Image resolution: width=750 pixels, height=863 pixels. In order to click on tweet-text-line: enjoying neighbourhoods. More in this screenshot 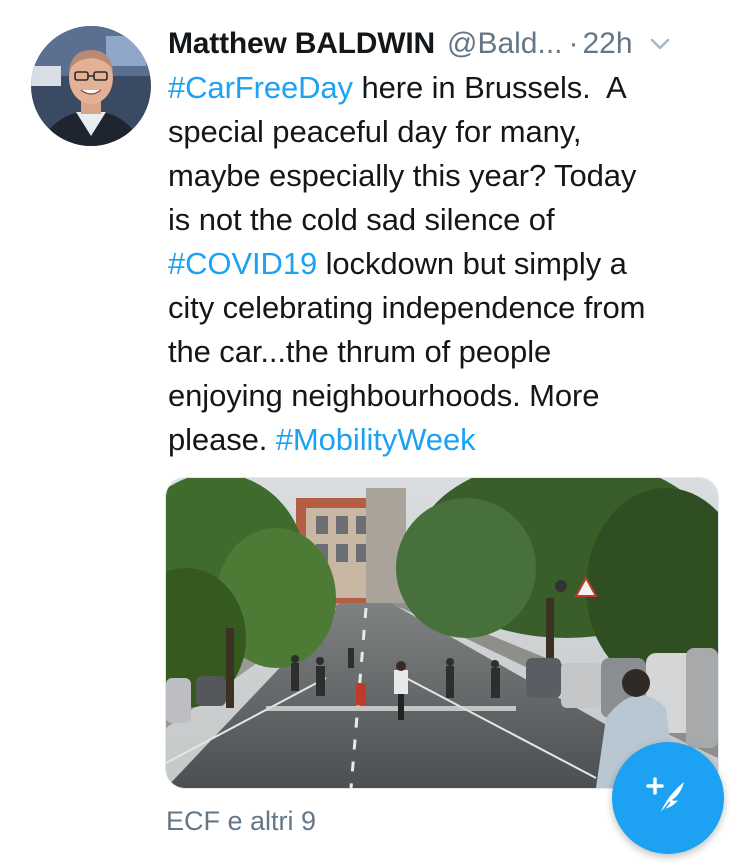, I will do `click(448, 396)`.